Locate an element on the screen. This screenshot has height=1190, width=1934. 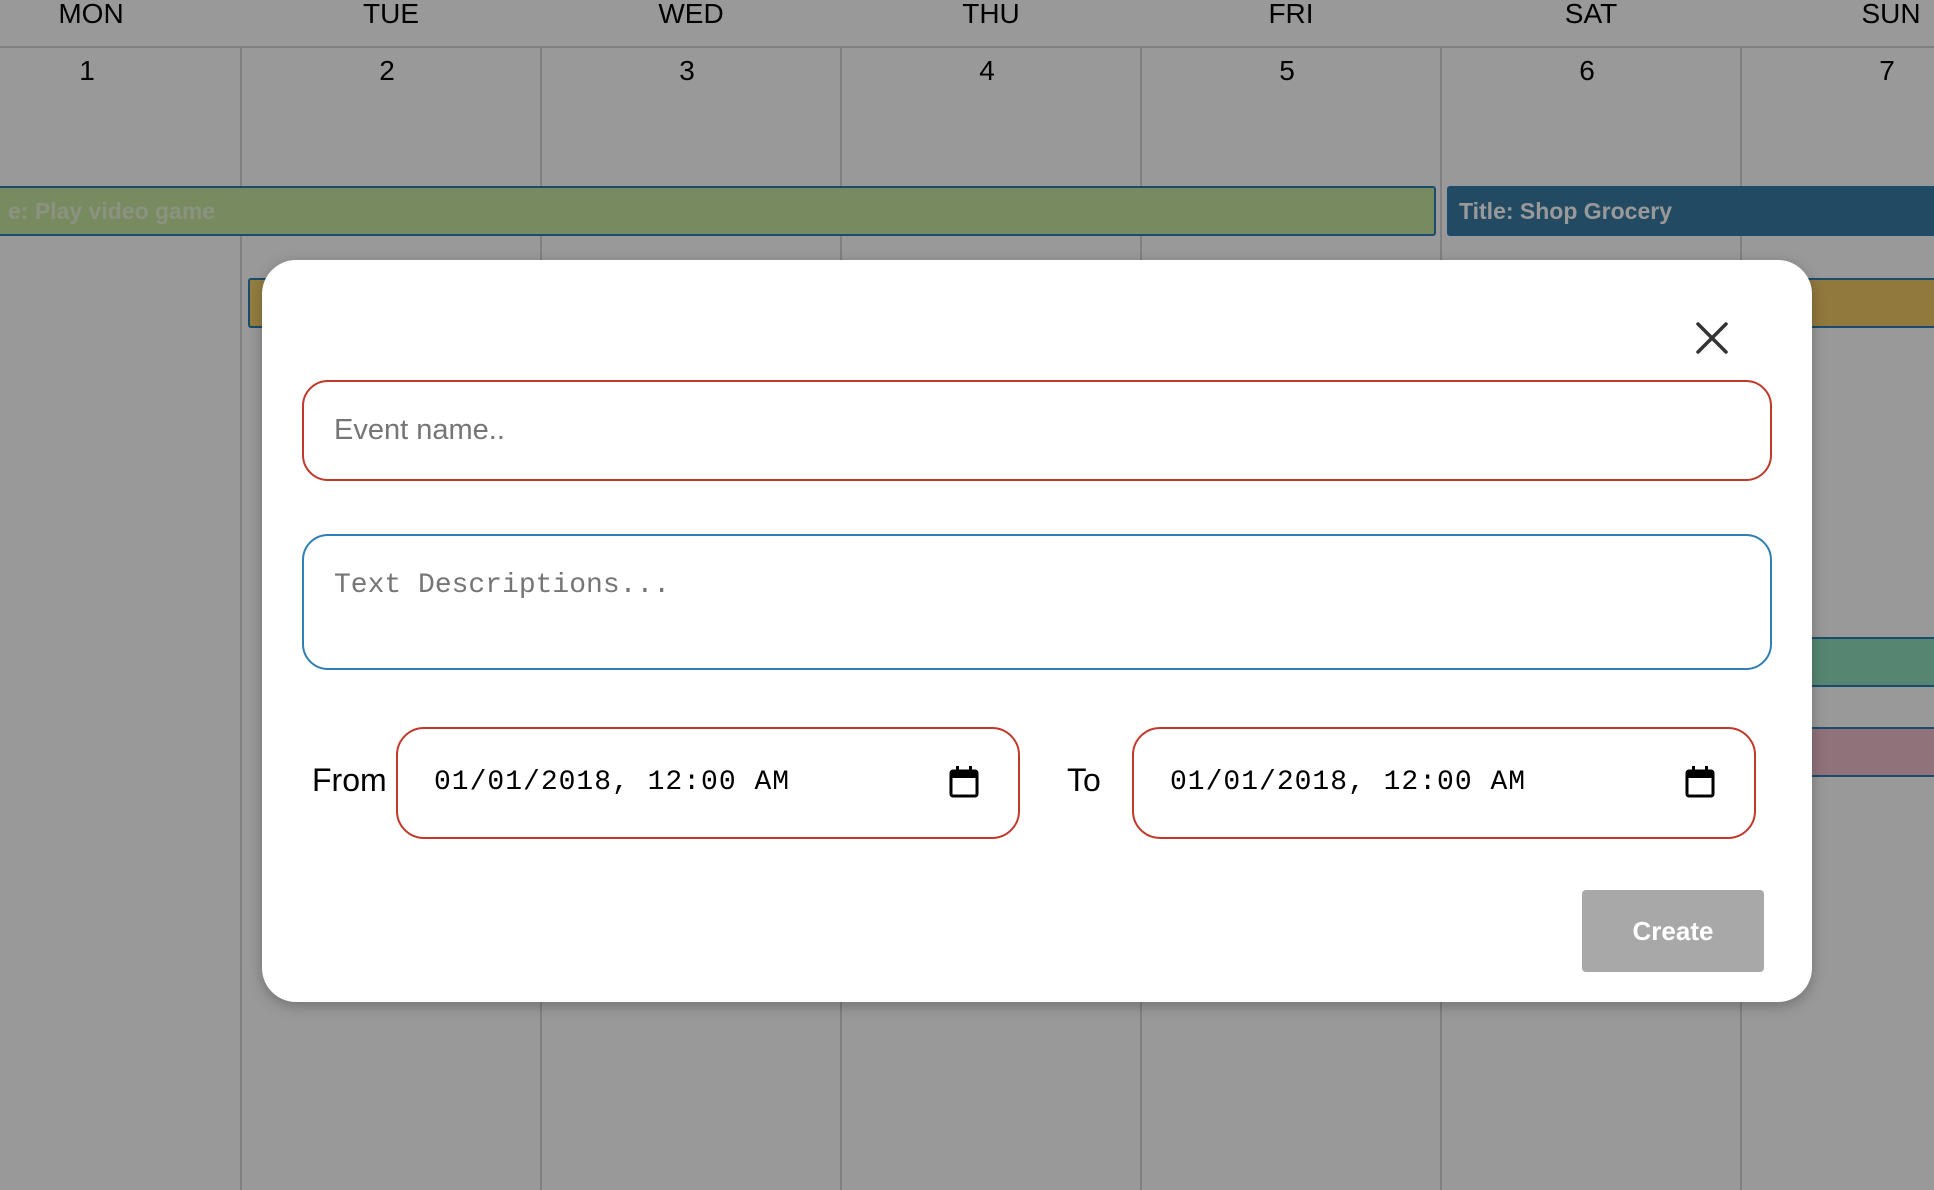
from-datetime-value: 01/01/2018, 12:00 AM is located at coordinates (612, 782).